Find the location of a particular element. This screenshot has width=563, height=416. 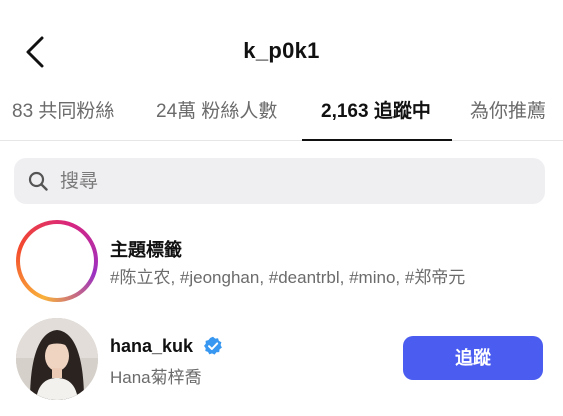

tab-bar: 83 共同粉絲 24萬 粉絲人數 2,163 追蹤中 為你推薦 is located at coordinates (281, 118).